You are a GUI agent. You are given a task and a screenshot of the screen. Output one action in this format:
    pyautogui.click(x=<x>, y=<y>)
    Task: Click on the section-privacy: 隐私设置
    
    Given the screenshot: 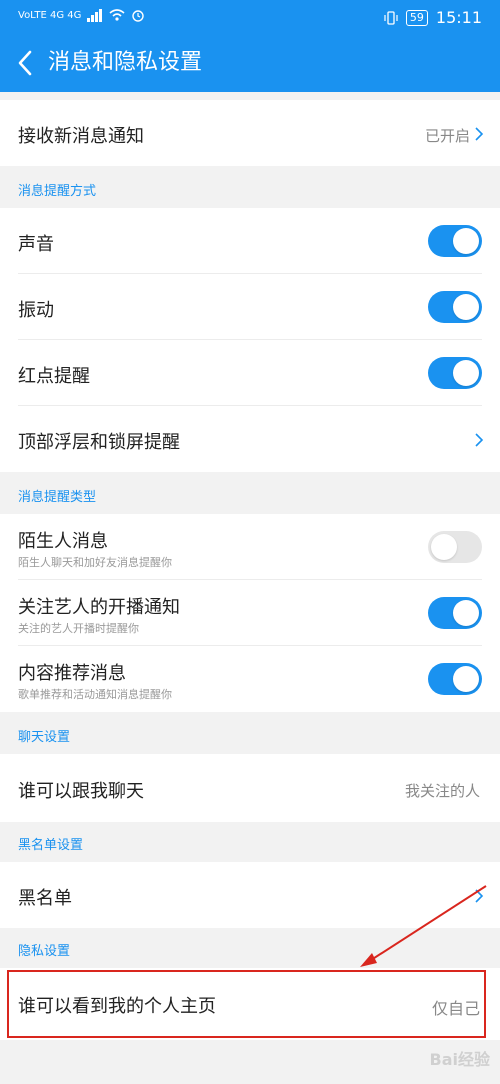 What is the action you would take?
    pyautogui.click(x=250, y=948)
    